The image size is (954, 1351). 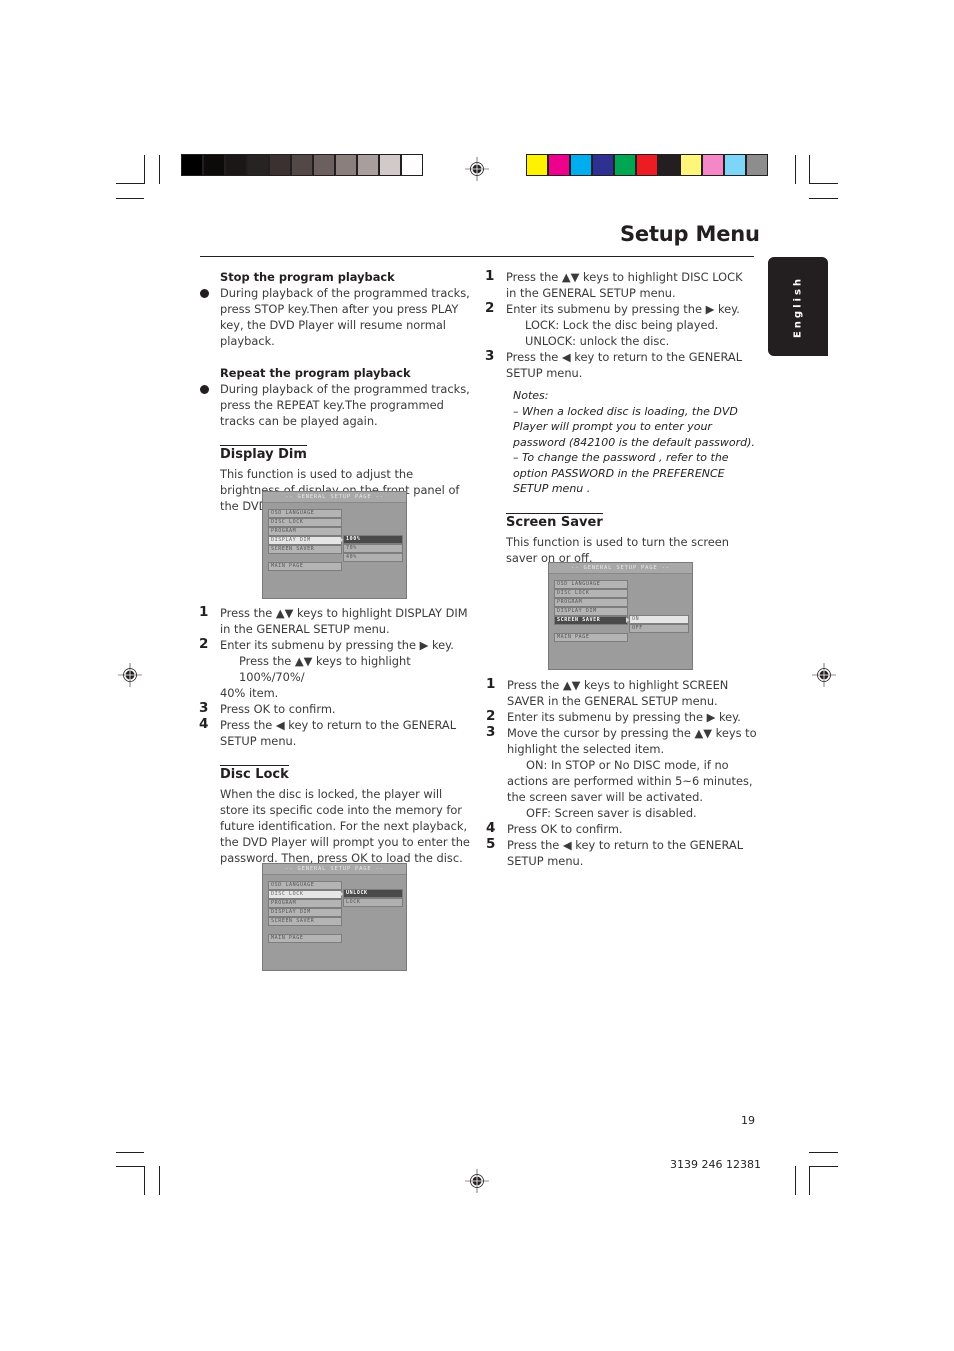 What do you see at coordinates (204, 724) in the screenshot?
I see `step-number: 4` at bounding box center [204, 724].